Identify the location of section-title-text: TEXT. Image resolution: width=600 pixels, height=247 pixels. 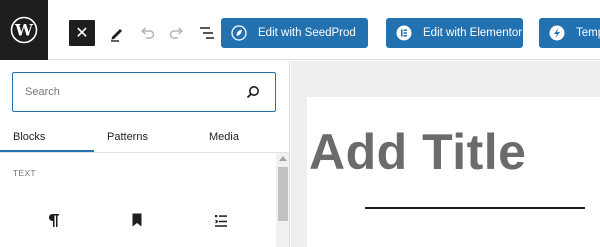
(24, 173).